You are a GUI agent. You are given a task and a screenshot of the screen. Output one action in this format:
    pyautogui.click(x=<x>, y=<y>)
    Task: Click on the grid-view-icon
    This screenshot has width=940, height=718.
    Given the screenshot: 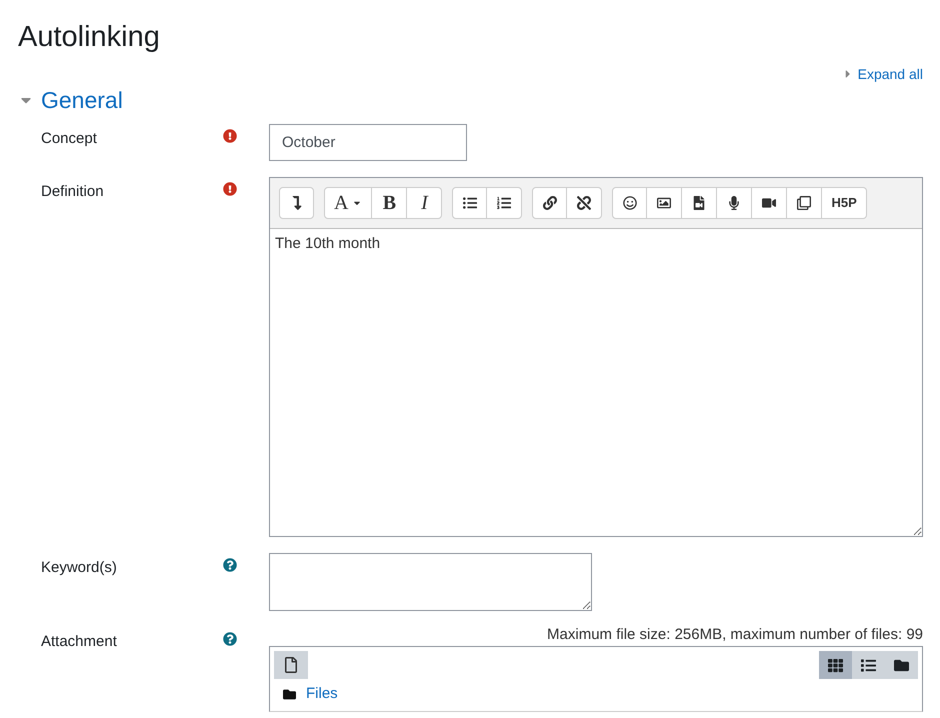 What is the action you would take?
    pyautogui.click(x=835, y=665)
    